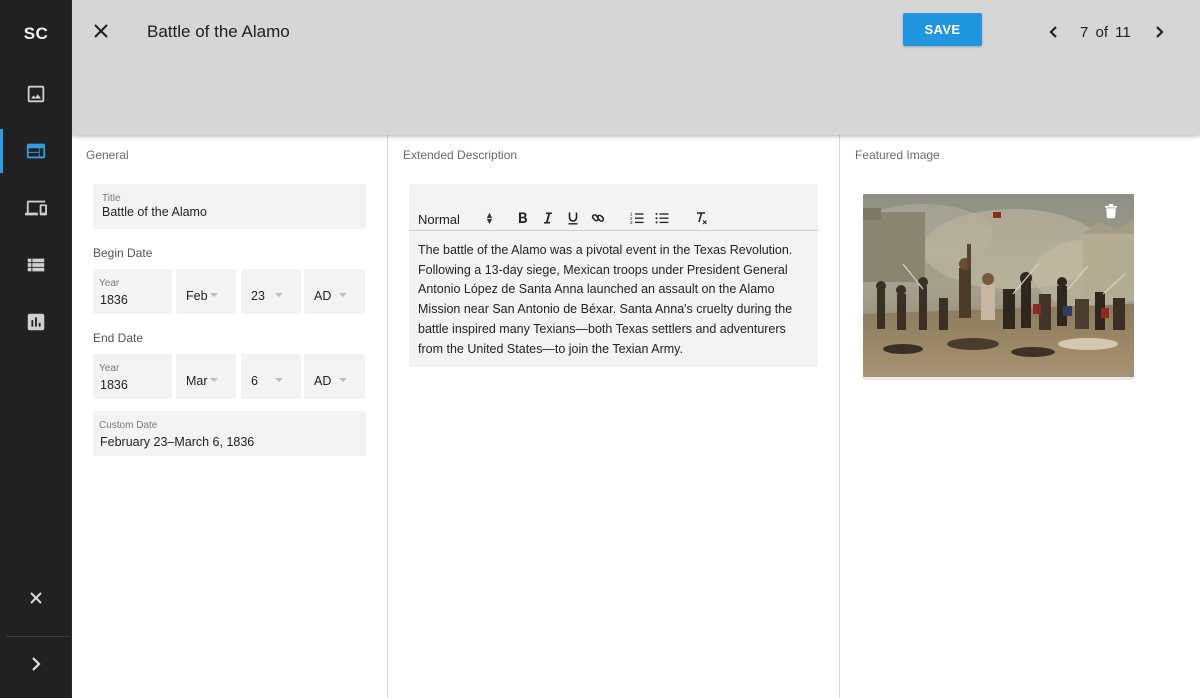 This screenshot has width=1200, height=698. I want to click on begin-day-value: 23, so click(258, 296).